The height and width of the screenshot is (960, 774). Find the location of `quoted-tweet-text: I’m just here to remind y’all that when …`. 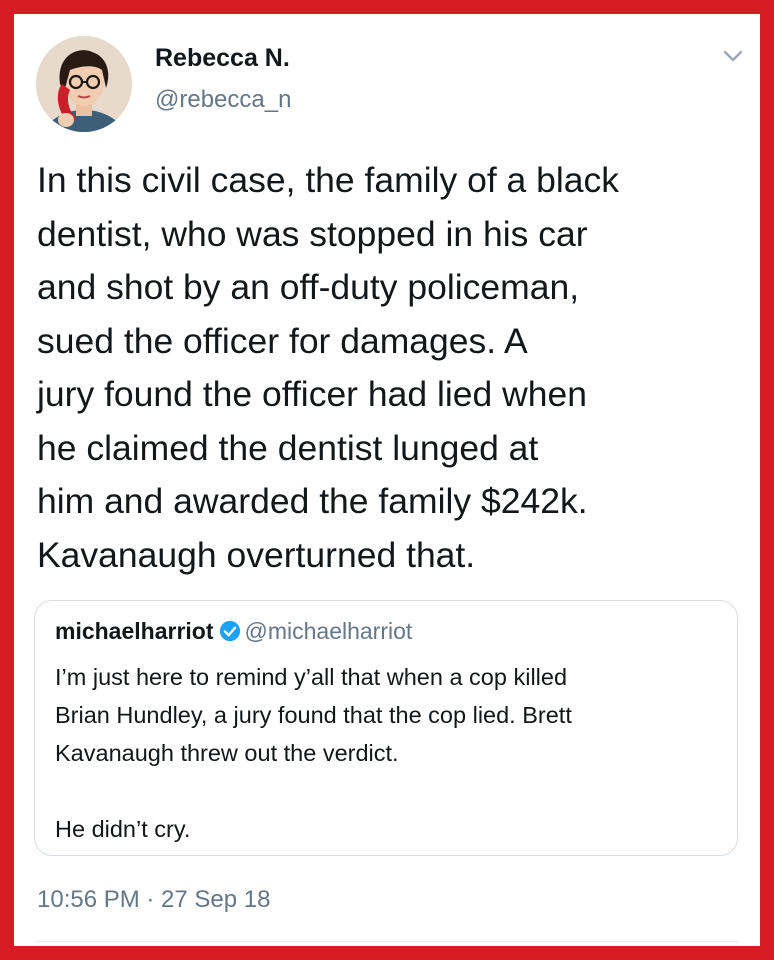

quoted-tweet-text: I’m just here to remind y’all that when … is located at coordinates (313, 753).